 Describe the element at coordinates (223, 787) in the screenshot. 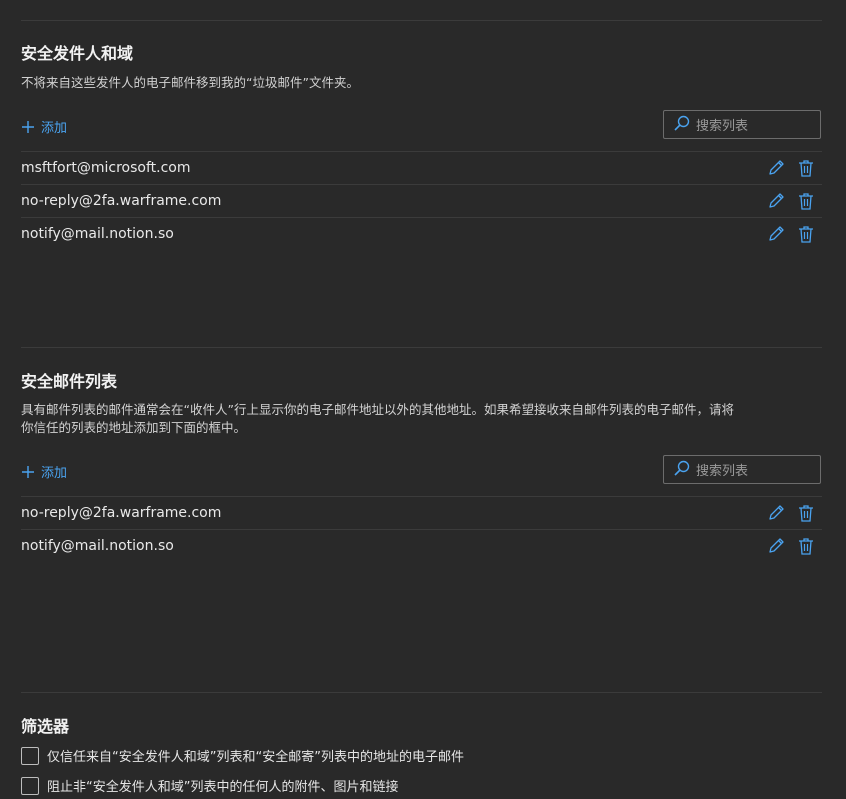

I see `checkbox-label: 阻止非“安全发件人和域”列表中的任何人的附件、图片和链接` at that location.